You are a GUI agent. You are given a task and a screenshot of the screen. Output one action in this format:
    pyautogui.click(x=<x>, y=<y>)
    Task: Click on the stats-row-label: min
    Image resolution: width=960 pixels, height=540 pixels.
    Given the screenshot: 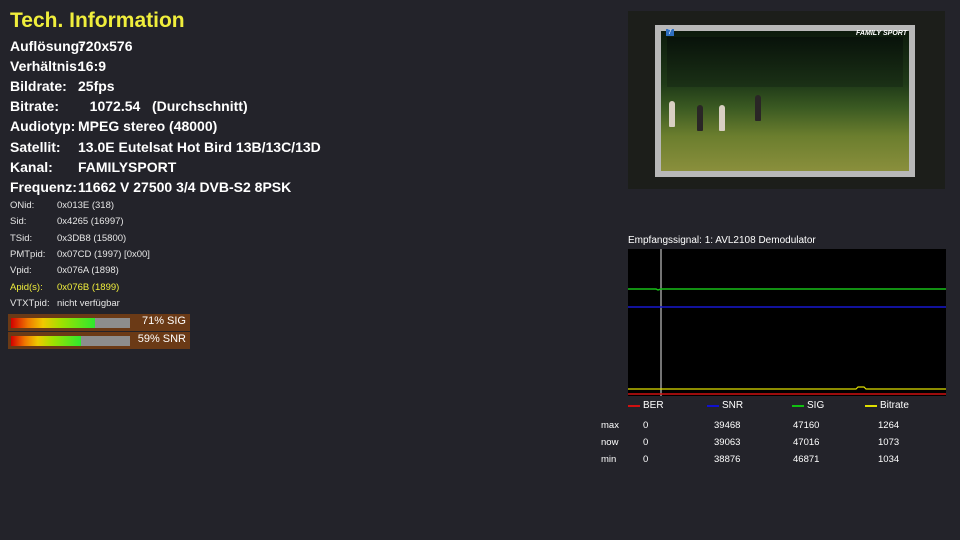 What is the action you would take?
    pyautogui.click(x=609, y=459)
    